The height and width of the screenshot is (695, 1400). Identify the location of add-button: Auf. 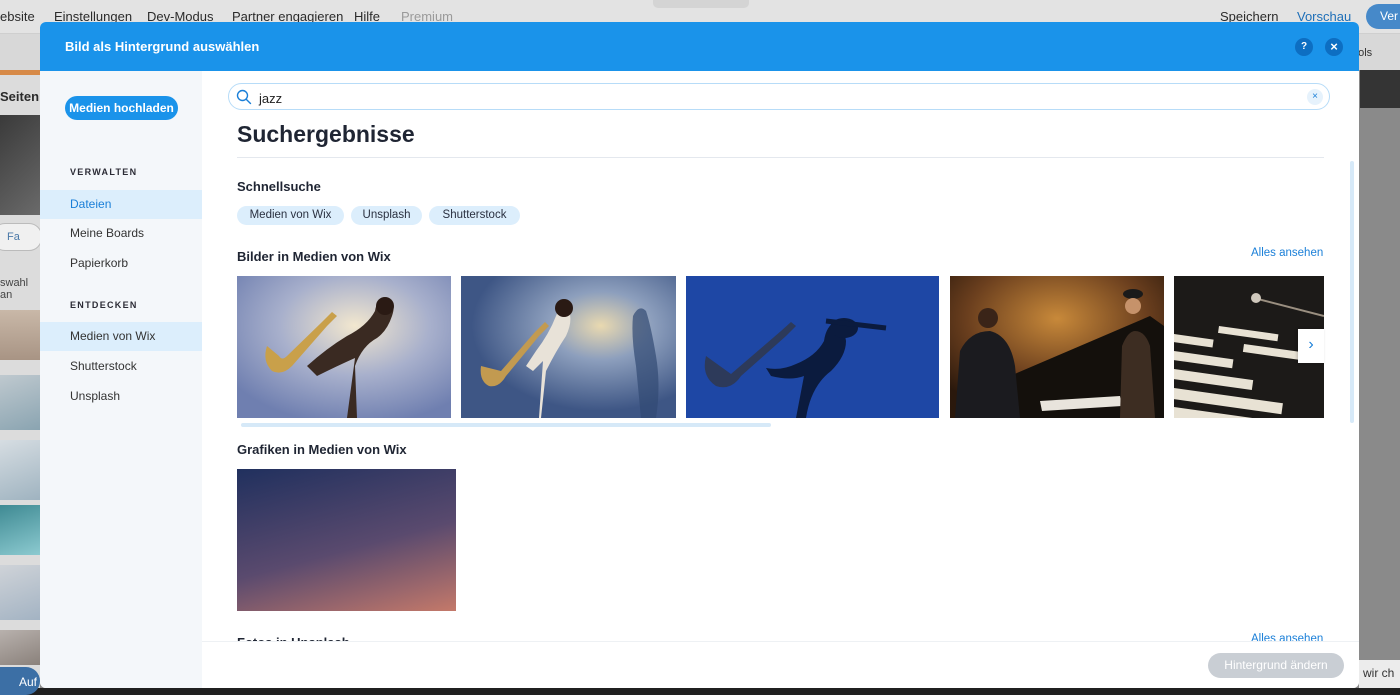
(20, 681).